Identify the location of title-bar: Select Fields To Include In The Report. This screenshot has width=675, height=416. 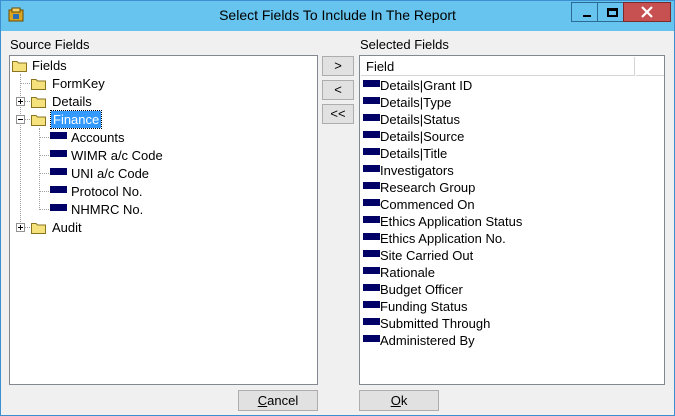
(337, 16).